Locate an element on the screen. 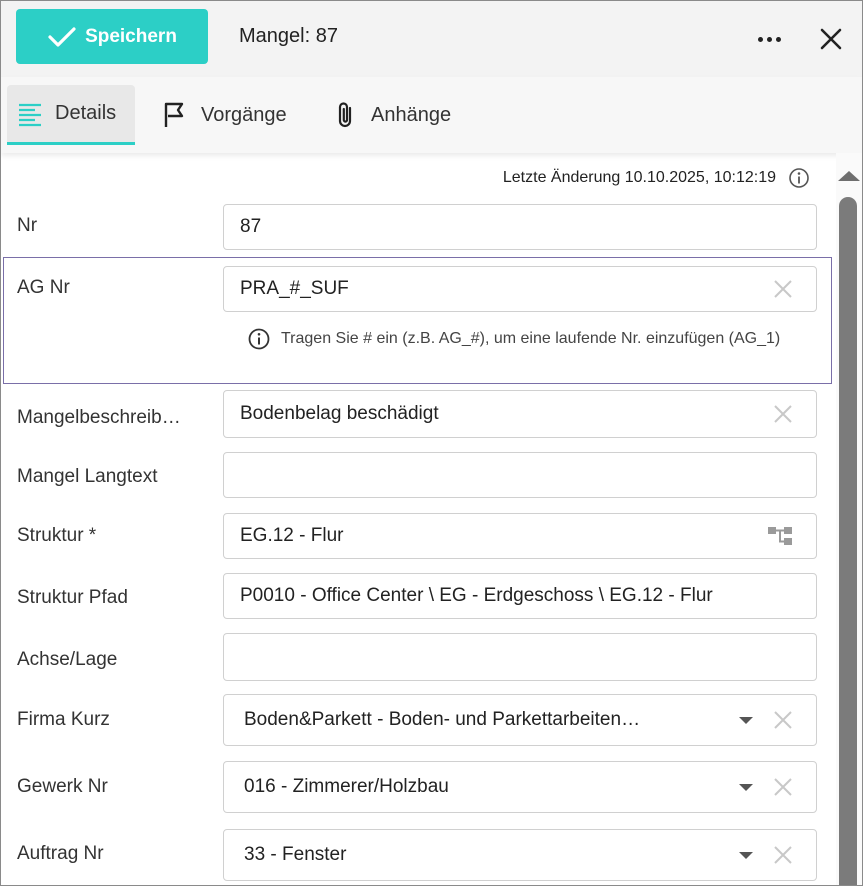 This screenshot has height=886, width=863. nr-field: 87 is located at coordinates (520, 227).